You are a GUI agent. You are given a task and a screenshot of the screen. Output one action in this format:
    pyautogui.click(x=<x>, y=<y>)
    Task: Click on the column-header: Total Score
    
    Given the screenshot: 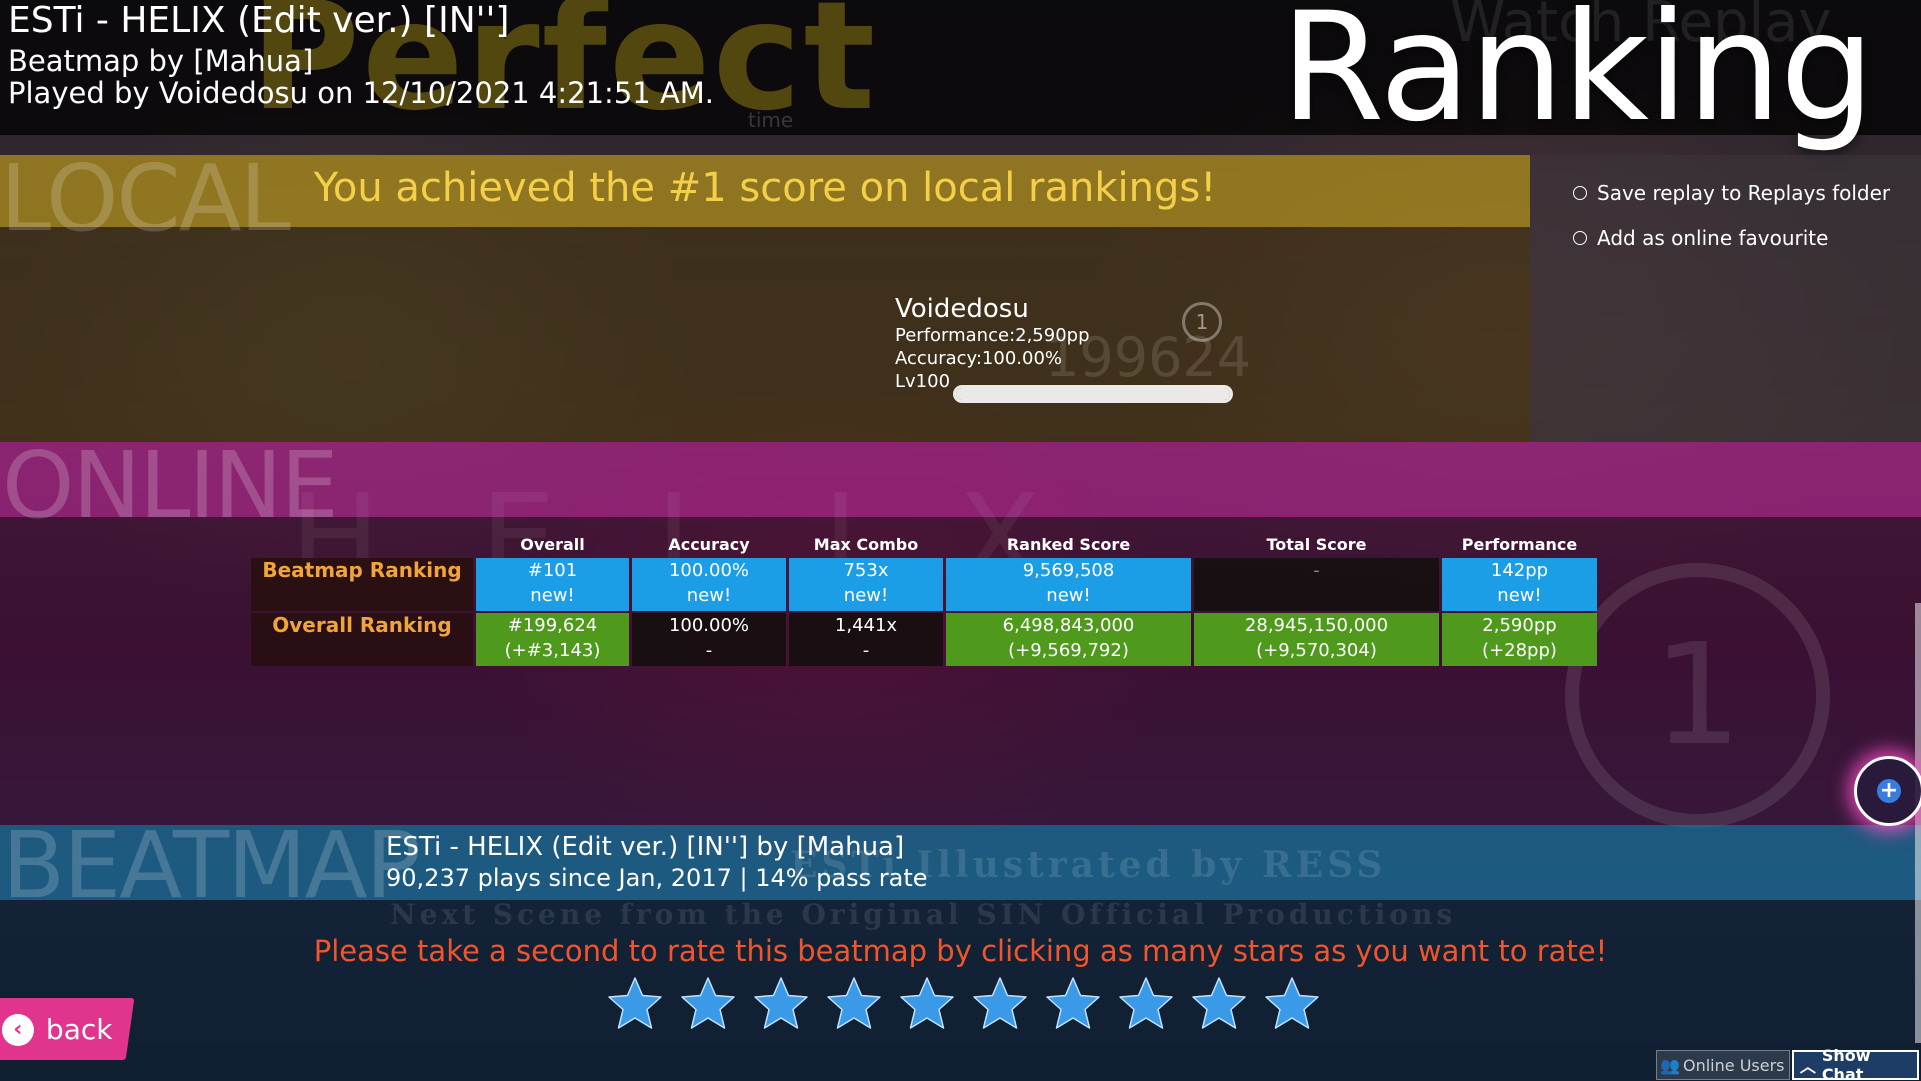 What is the action you would take?
    pyautogui.click(x=1316, y=544)
    